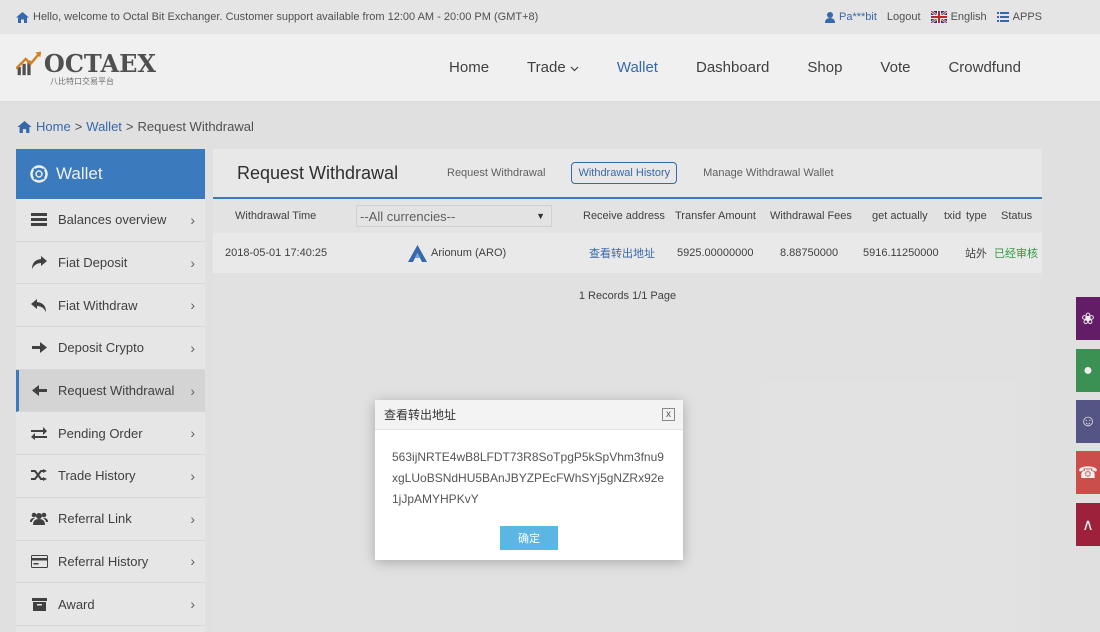 The width and height of the screenshot is (1100, 632). What do you see at coordinates (420, 415) in the screenshot?
I see `dialog-title: 查看转出地址` at bounding box center [420, 415].